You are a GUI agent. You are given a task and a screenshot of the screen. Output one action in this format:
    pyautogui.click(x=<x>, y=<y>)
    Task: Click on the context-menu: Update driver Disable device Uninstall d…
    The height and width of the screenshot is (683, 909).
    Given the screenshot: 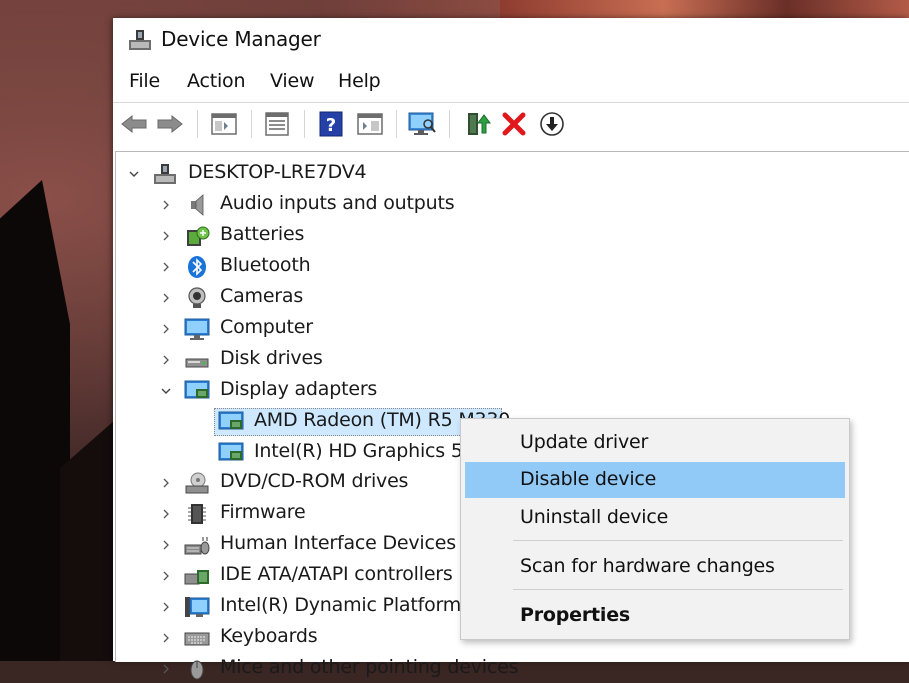 What is the action you would take?
    pyautogui.click(x=655, y=529)
    